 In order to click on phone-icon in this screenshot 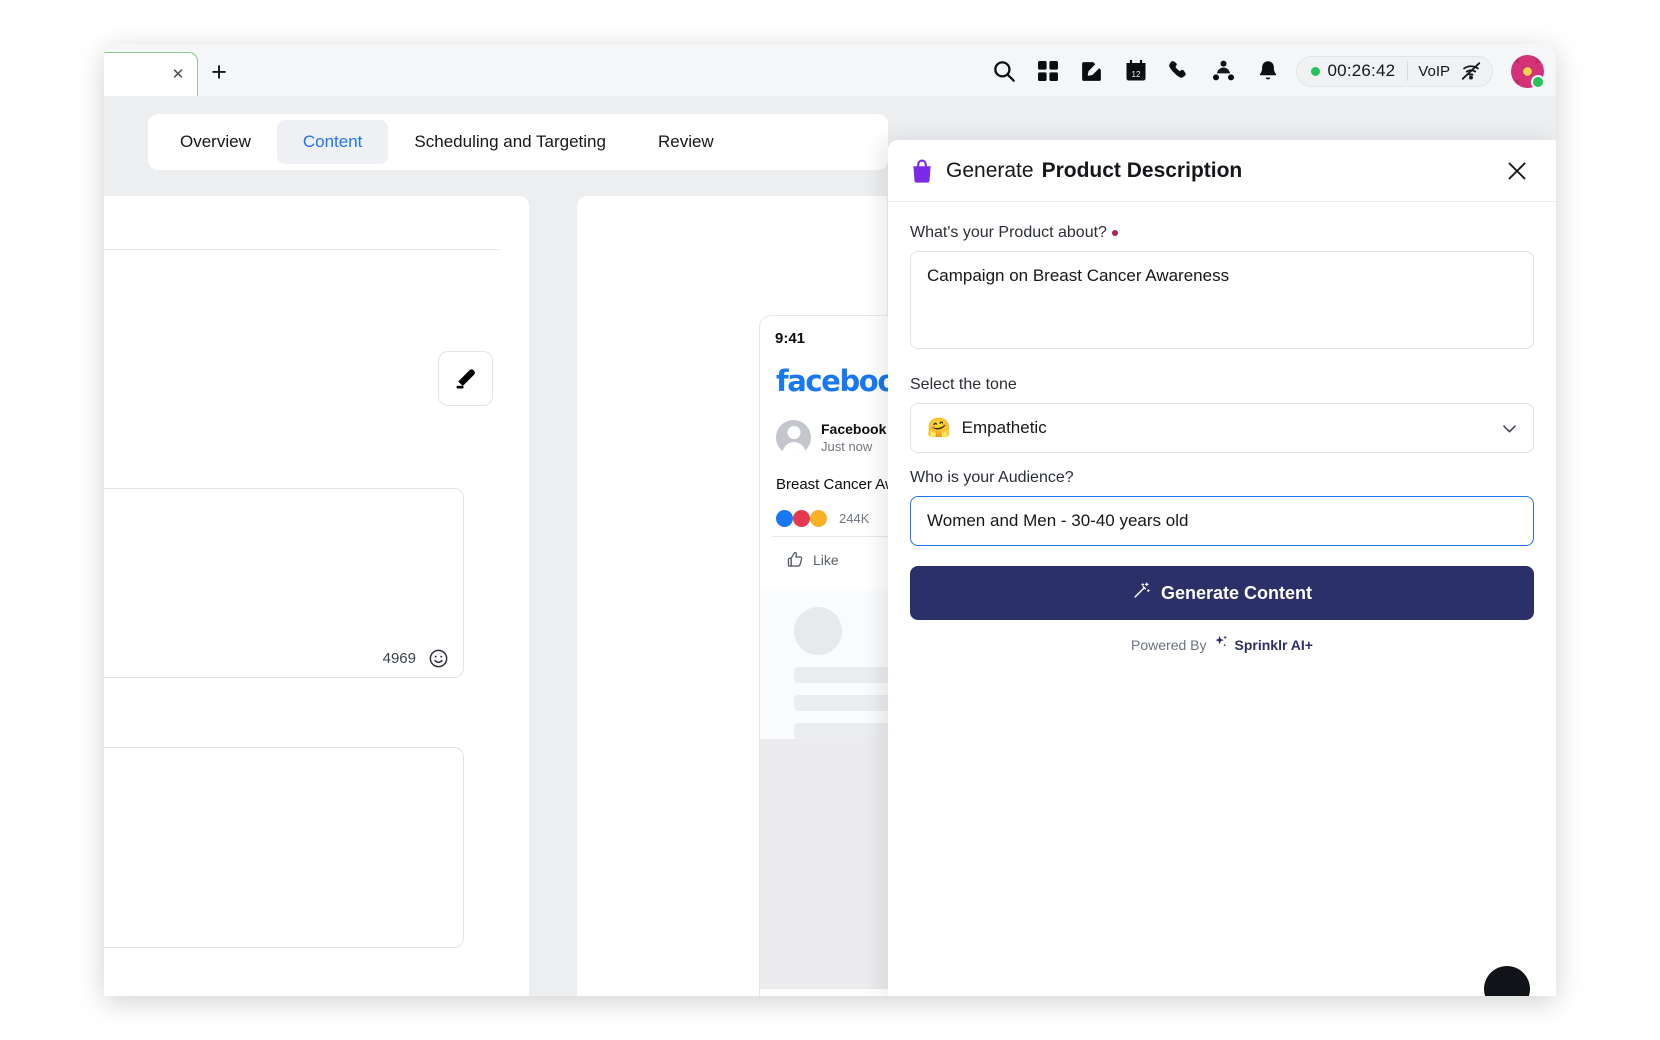, I will do `click(1180, 71)`.